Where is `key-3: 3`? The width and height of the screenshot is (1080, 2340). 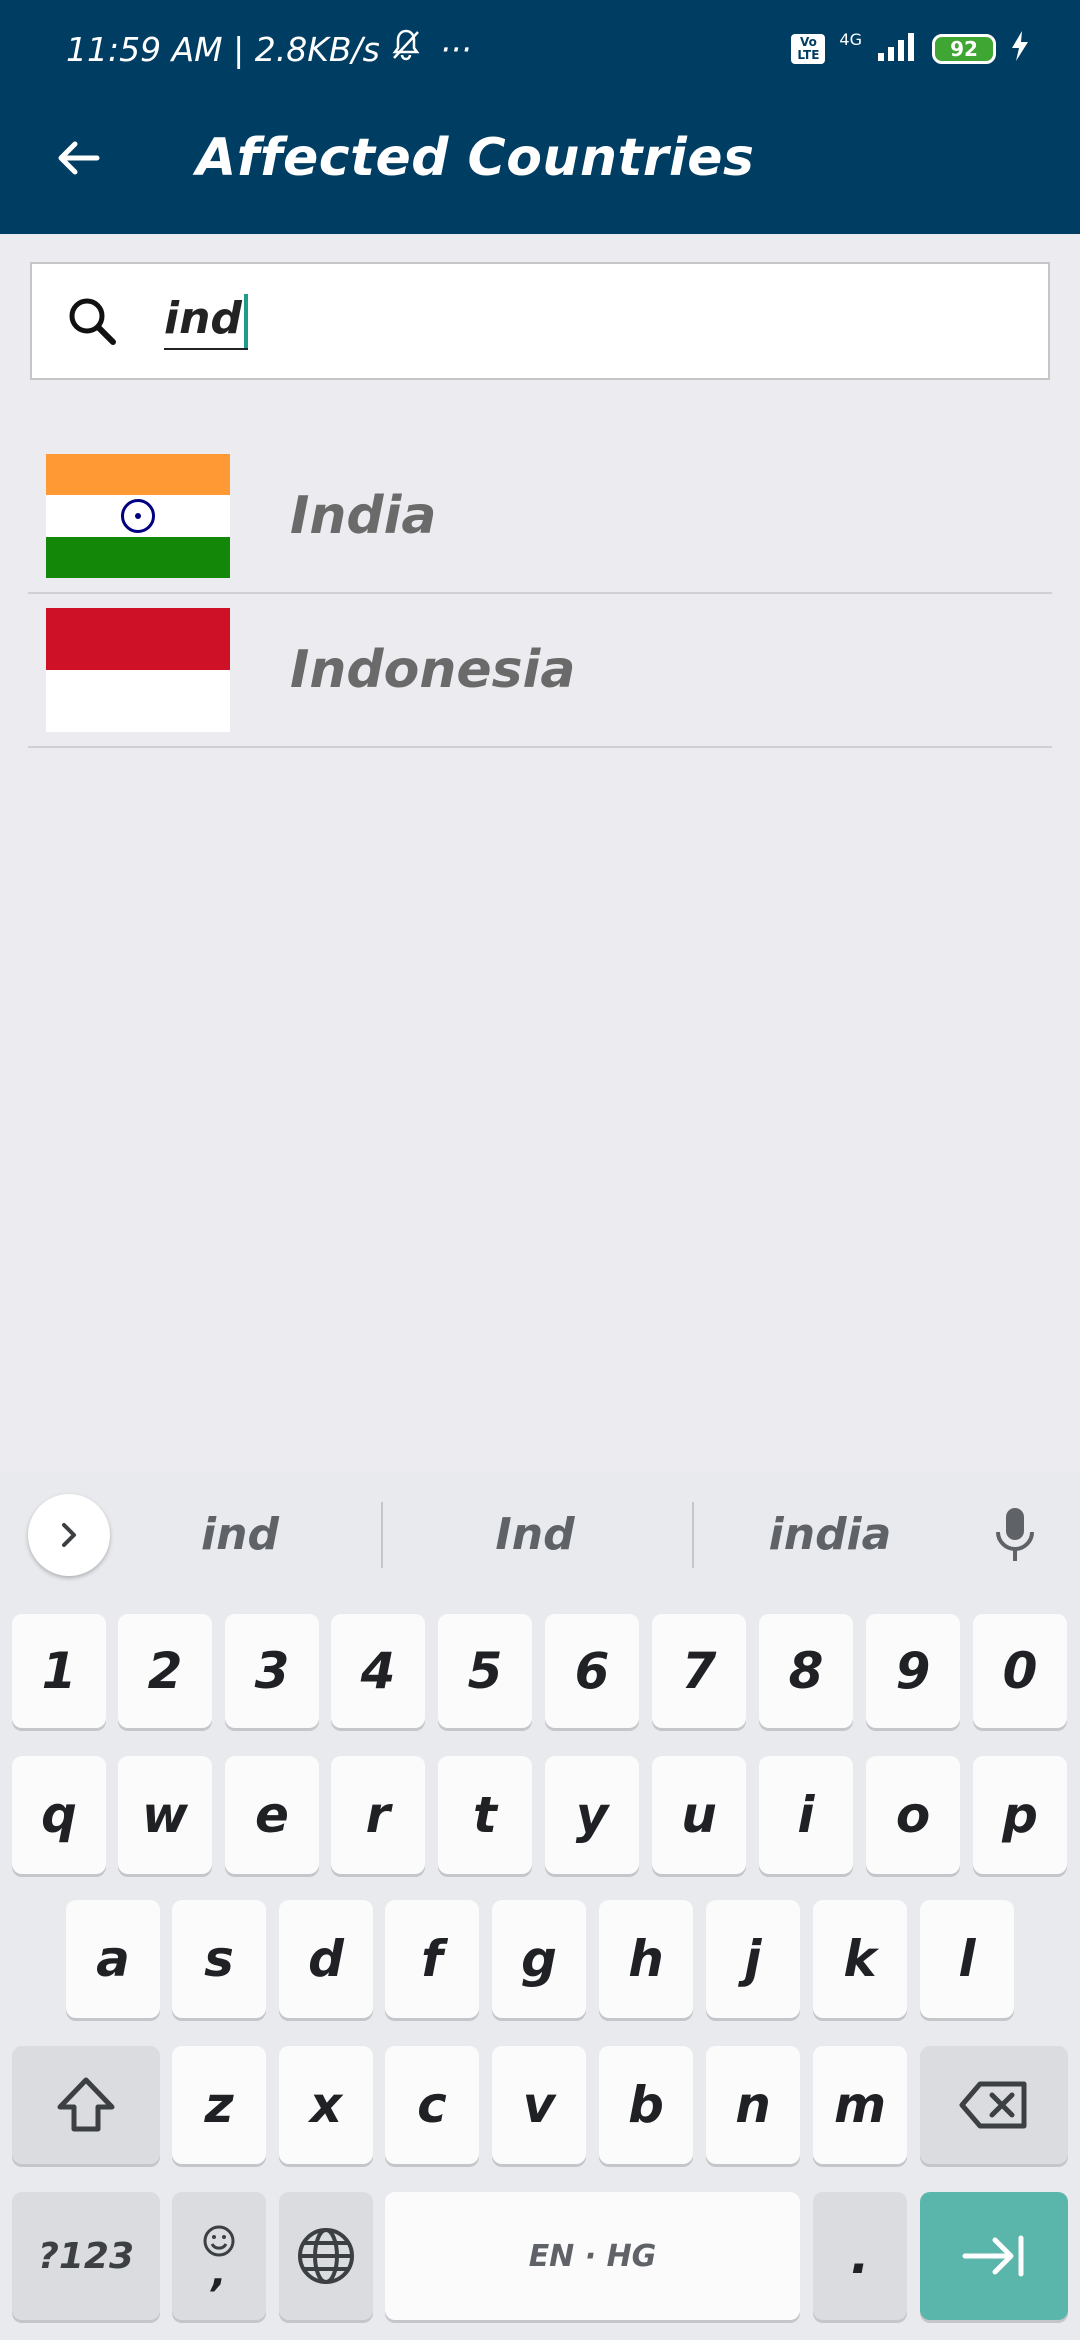
key-3: 3 is located at coordinates (272, 1671).